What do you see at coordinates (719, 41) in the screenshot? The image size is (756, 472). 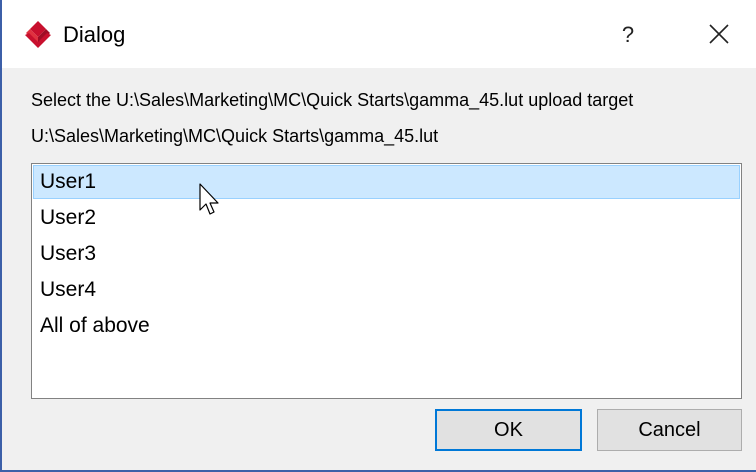 I see `close-icon` at bounding box center [719, 41].